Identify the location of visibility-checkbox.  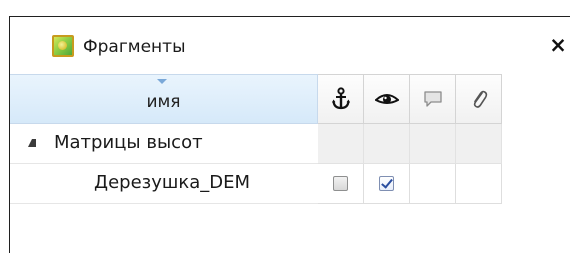
(386, 183).